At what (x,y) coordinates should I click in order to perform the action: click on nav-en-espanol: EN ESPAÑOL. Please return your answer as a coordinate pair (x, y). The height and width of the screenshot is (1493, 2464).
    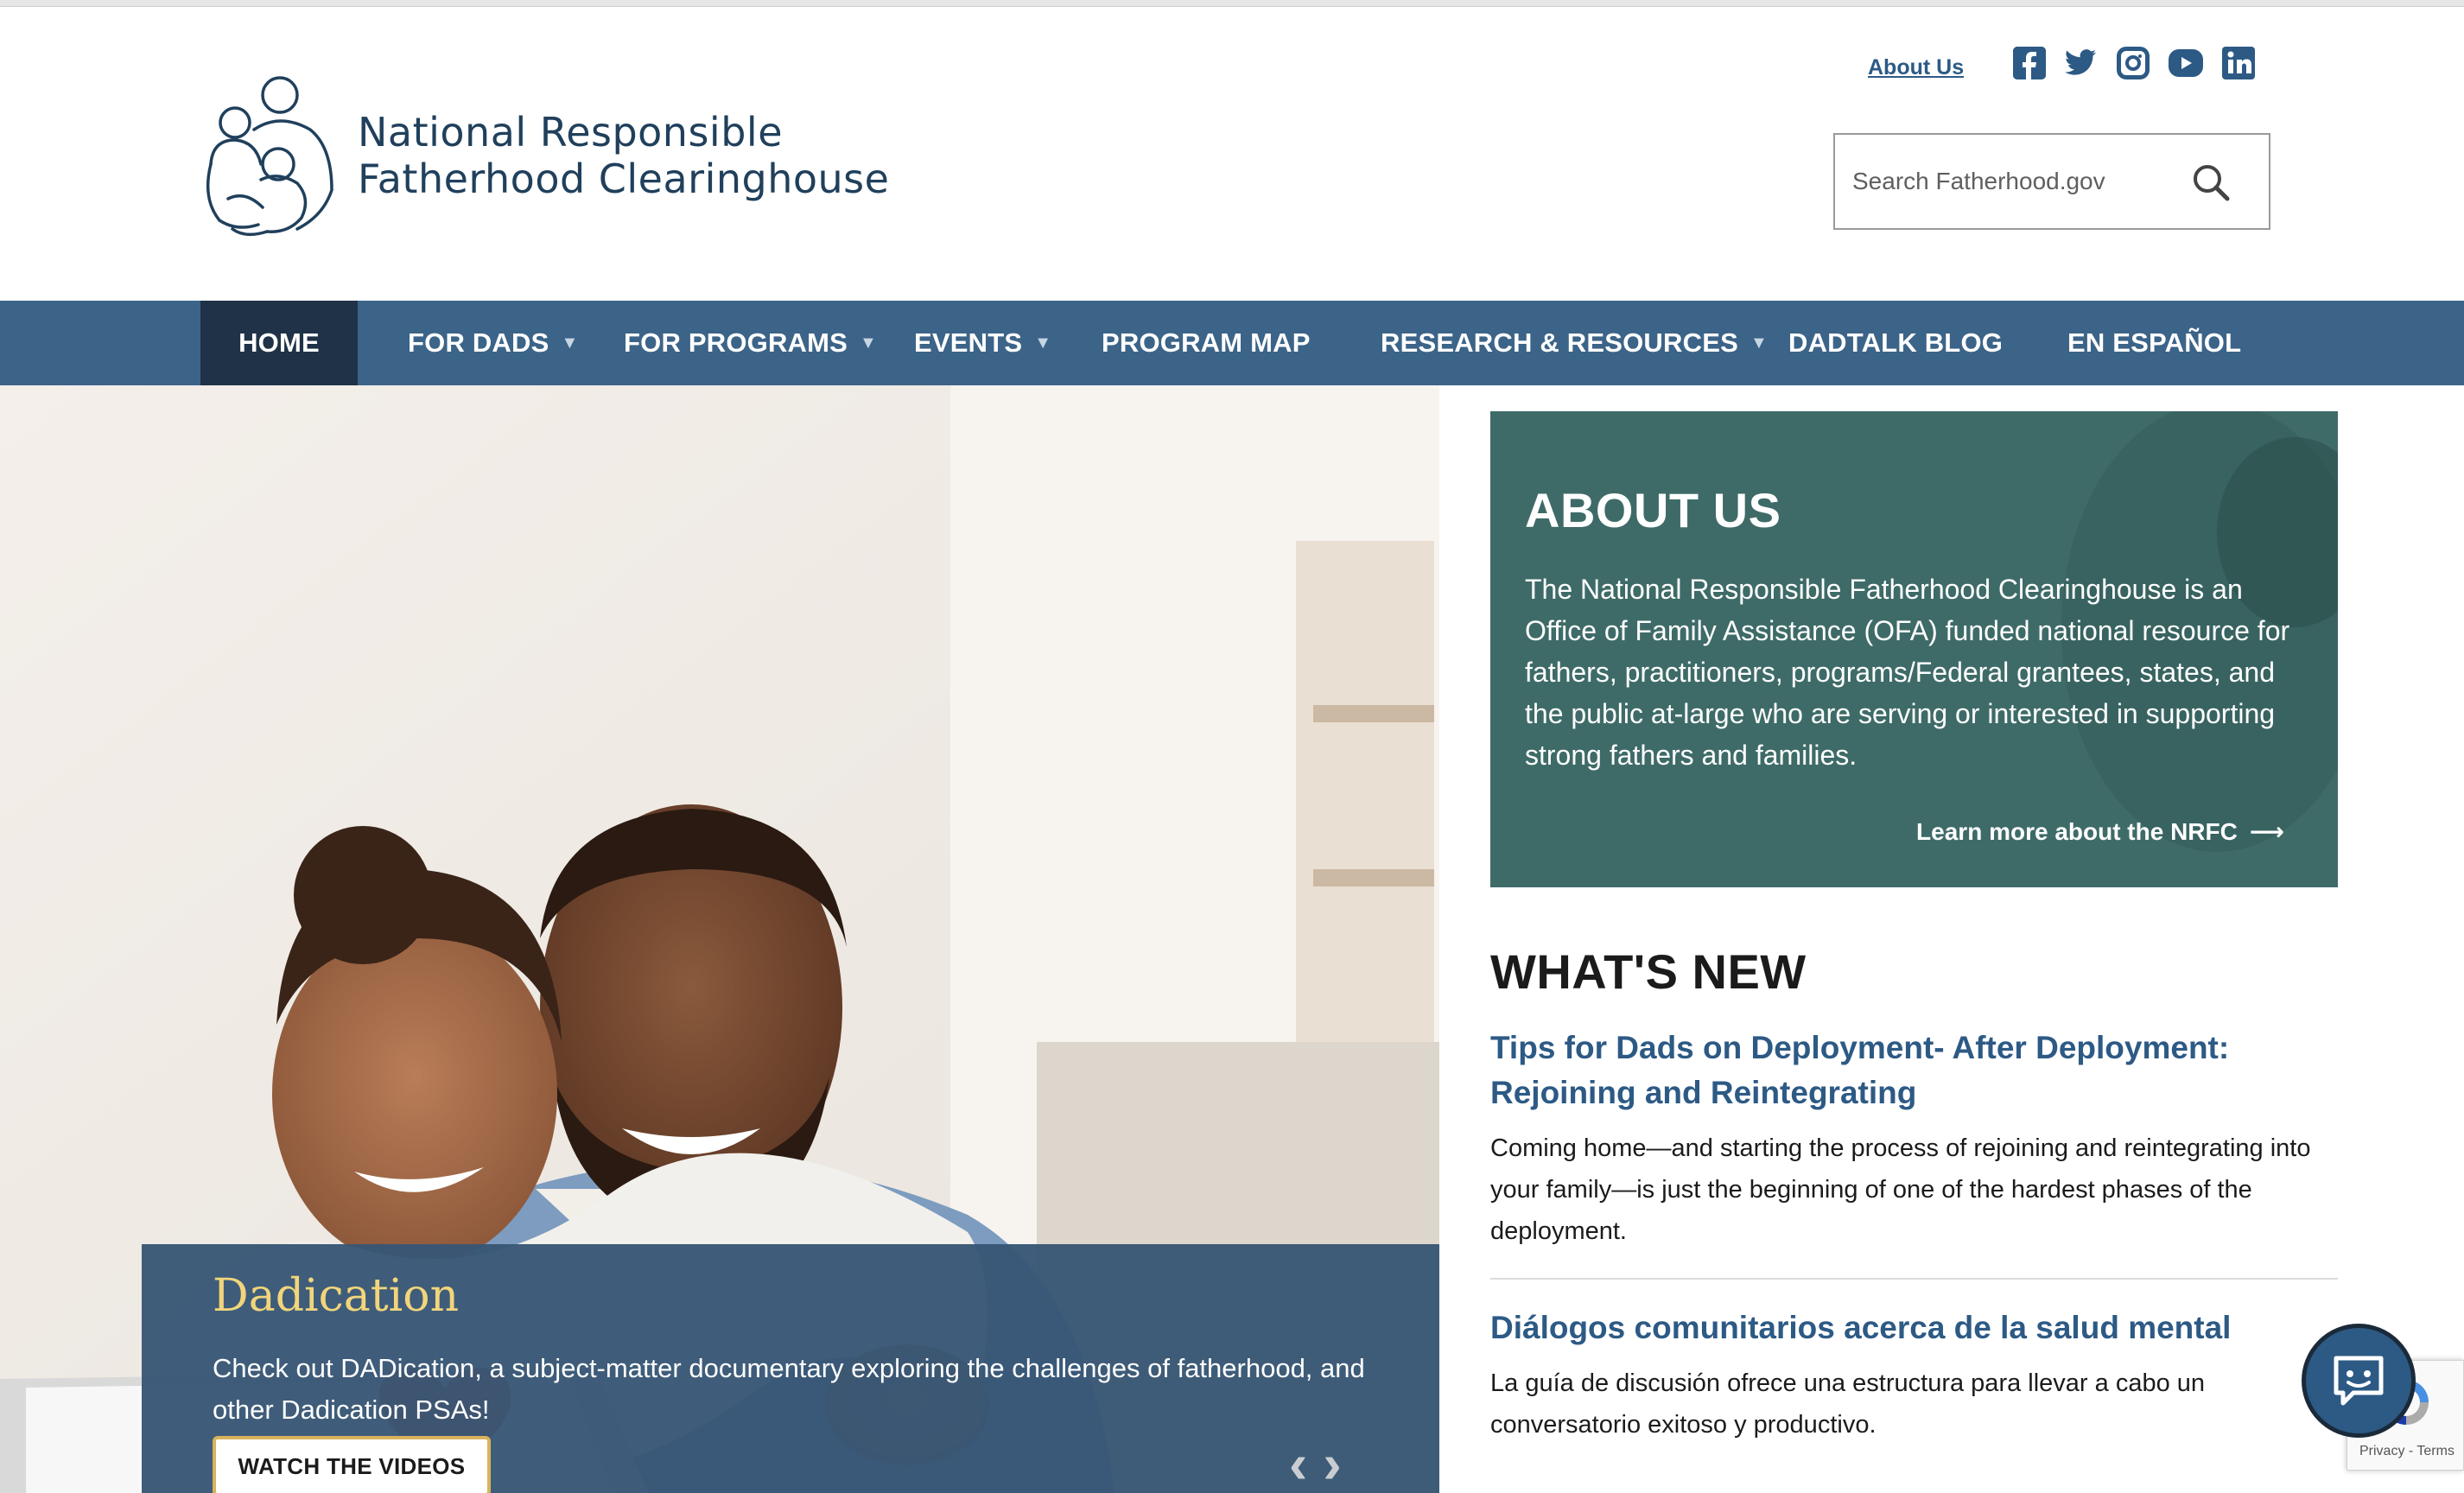
    Looking at the image, I should click on (2154, 343).